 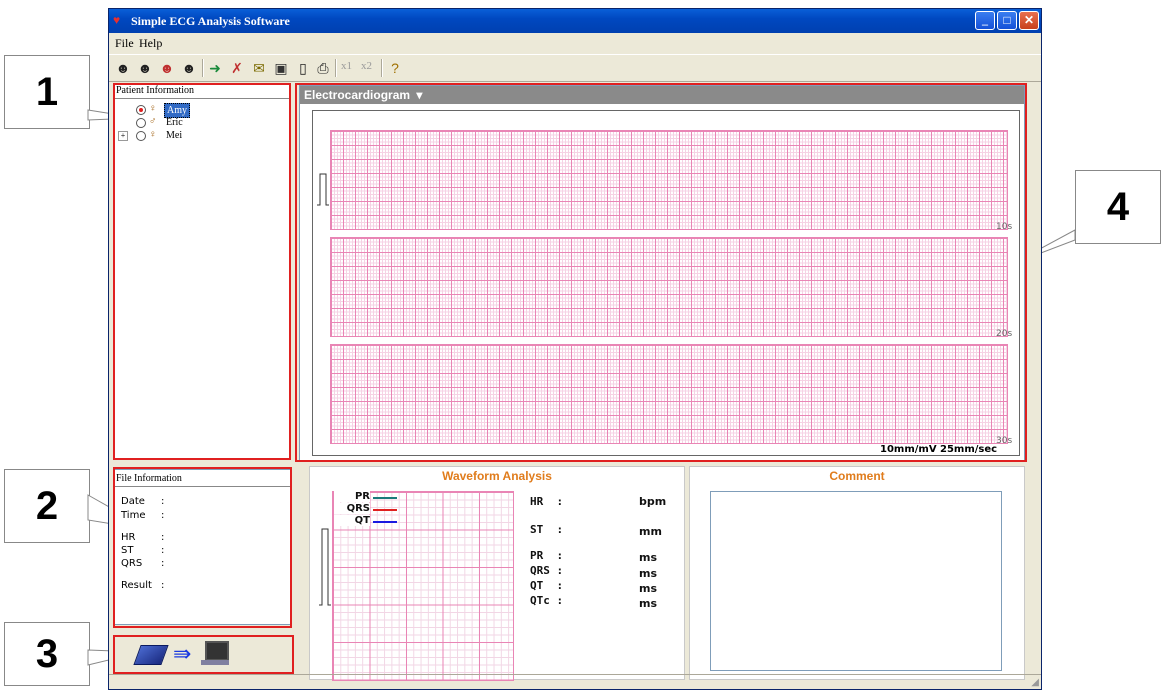 I want to click on dropdown-arrow-icon: ▾, so click(x=419, y=95).